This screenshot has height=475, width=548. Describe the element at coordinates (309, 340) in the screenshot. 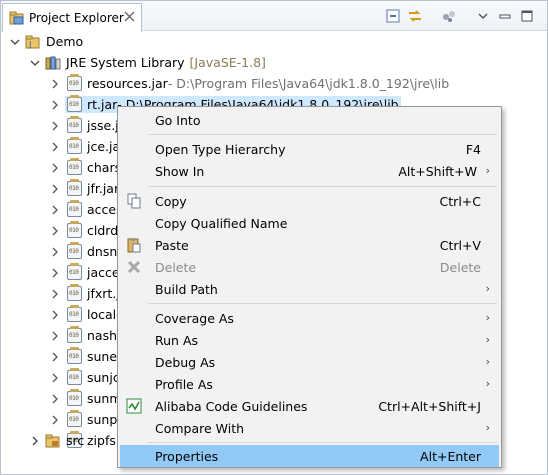

I see `menu-item-run-as: Run As ›` at that location.